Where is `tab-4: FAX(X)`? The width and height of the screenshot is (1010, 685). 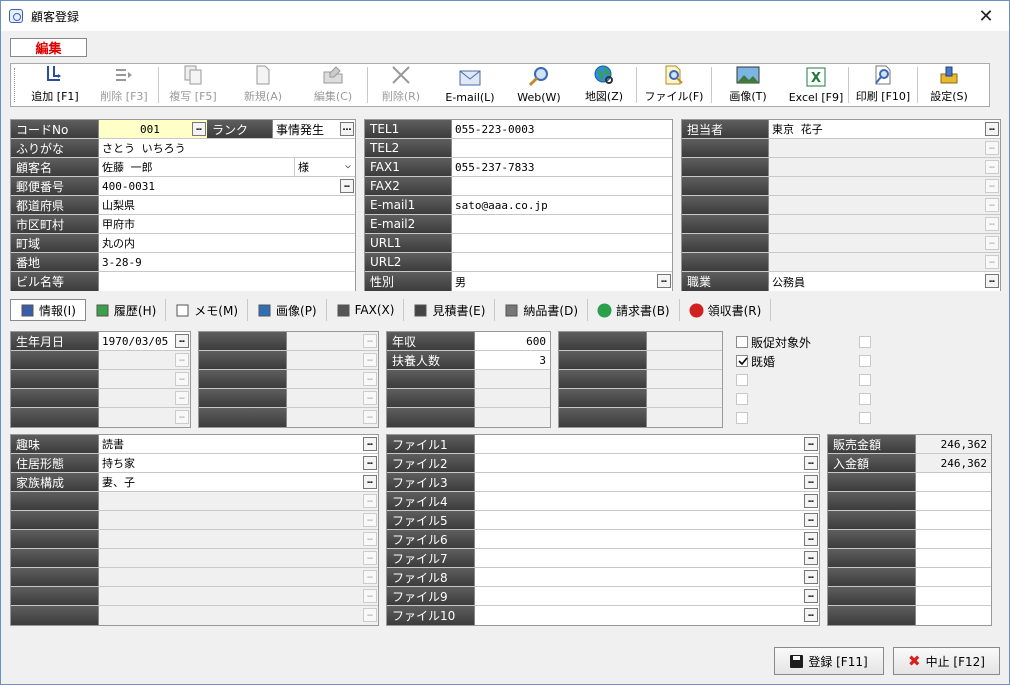
tab-4: FAX(X) is located at coordinates (366, 310).